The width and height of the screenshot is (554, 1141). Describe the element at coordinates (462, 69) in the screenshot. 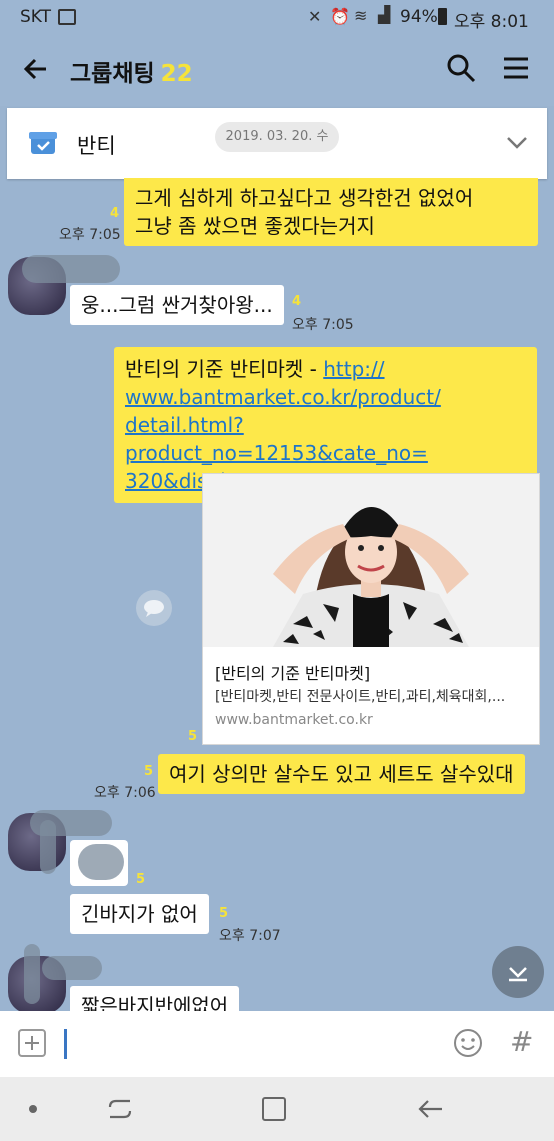

I see `search-icon` at that location.